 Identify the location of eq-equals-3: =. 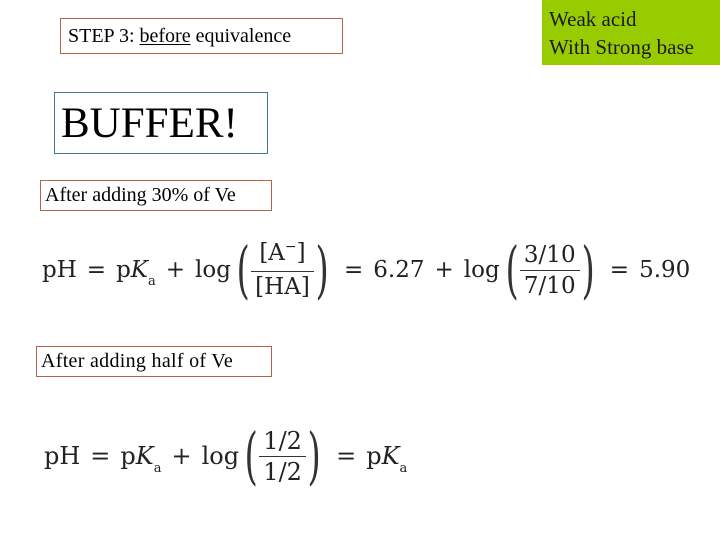
(619, 270).